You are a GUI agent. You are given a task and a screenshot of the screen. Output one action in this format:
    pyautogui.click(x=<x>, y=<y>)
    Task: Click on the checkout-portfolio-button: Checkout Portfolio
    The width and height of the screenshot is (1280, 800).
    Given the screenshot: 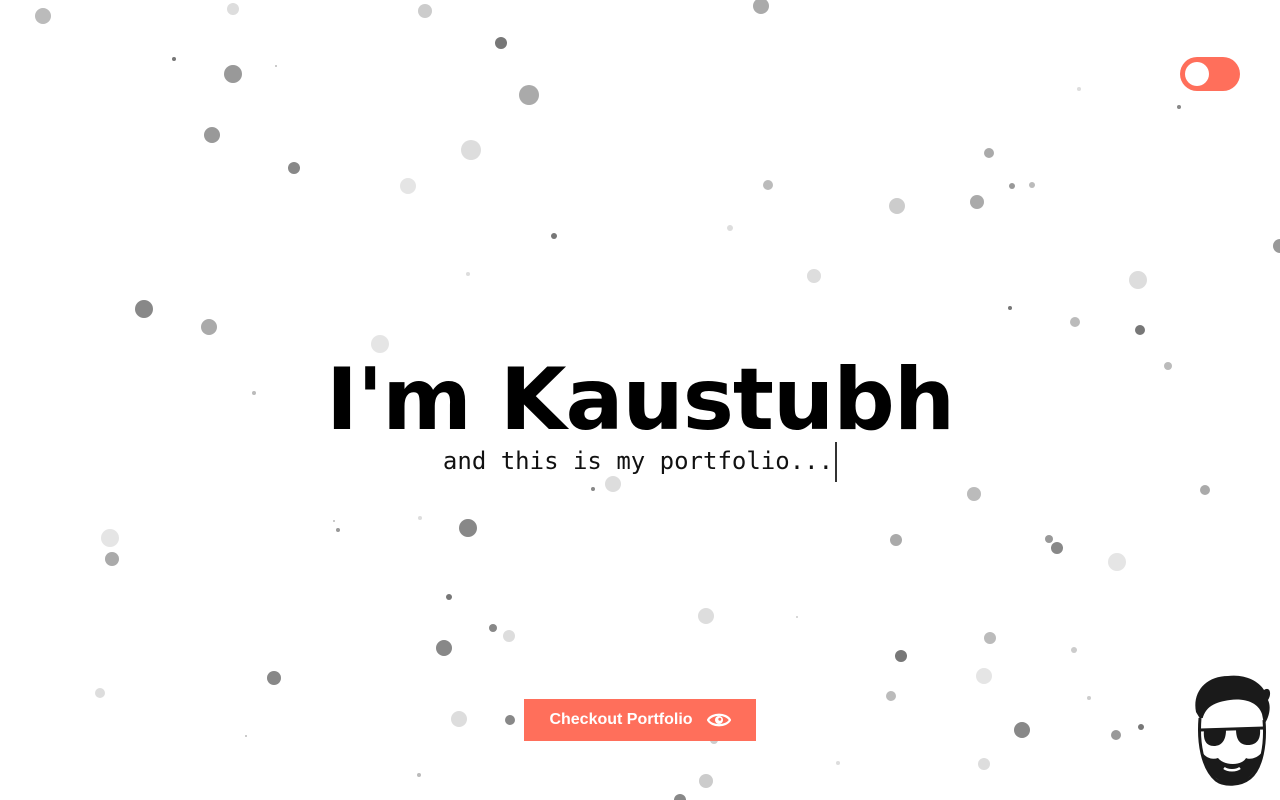 What is the action you would take?
    pyautogui.click(x=640, y=720)
    